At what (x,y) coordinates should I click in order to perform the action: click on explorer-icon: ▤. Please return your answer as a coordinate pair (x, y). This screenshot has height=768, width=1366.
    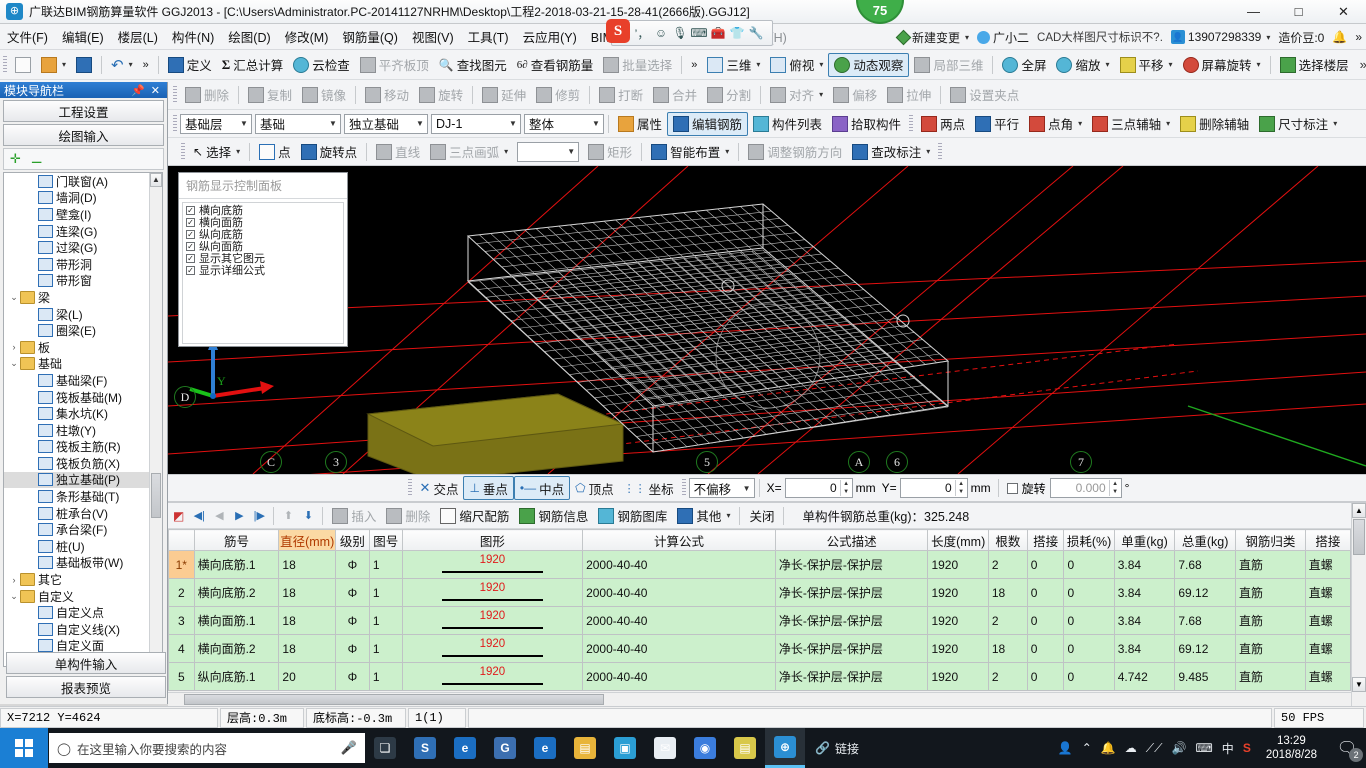
    Looking at the image, I should click on (585, 748).